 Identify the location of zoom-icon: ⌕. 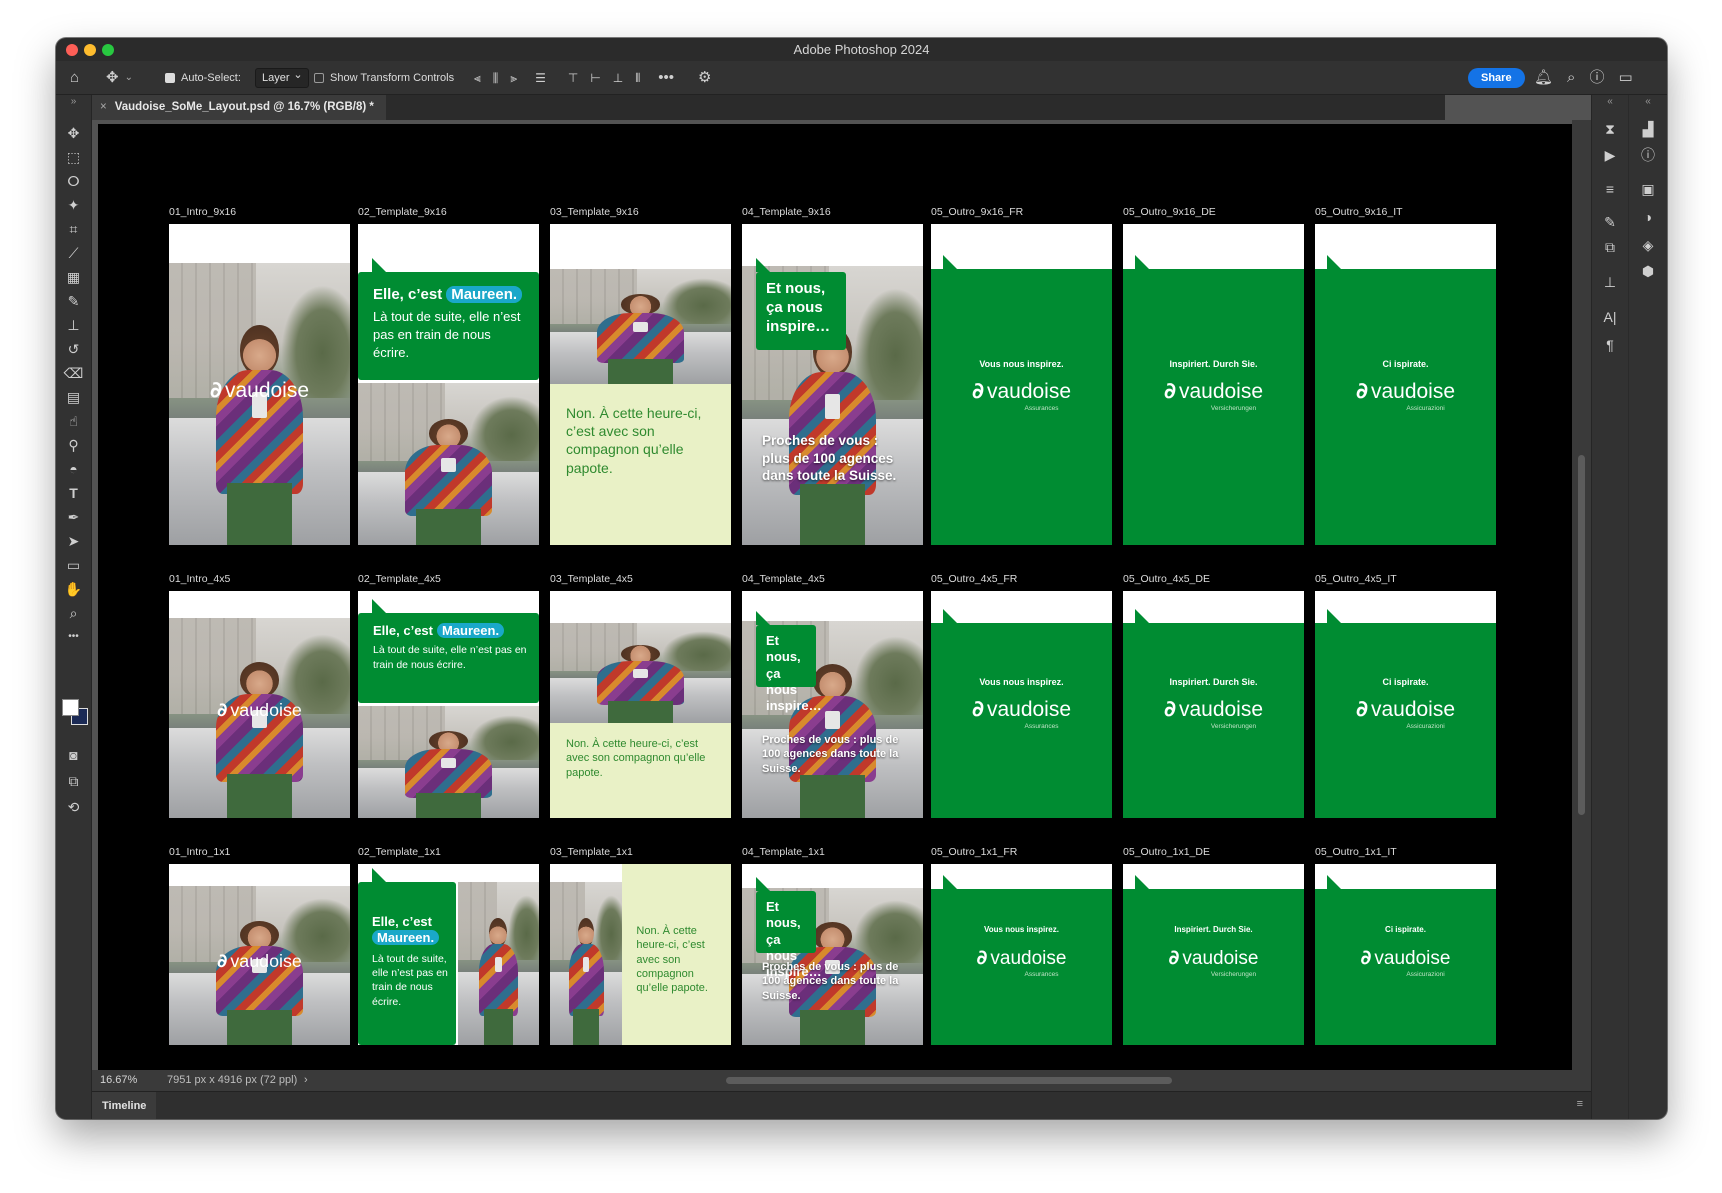
(73, 613).